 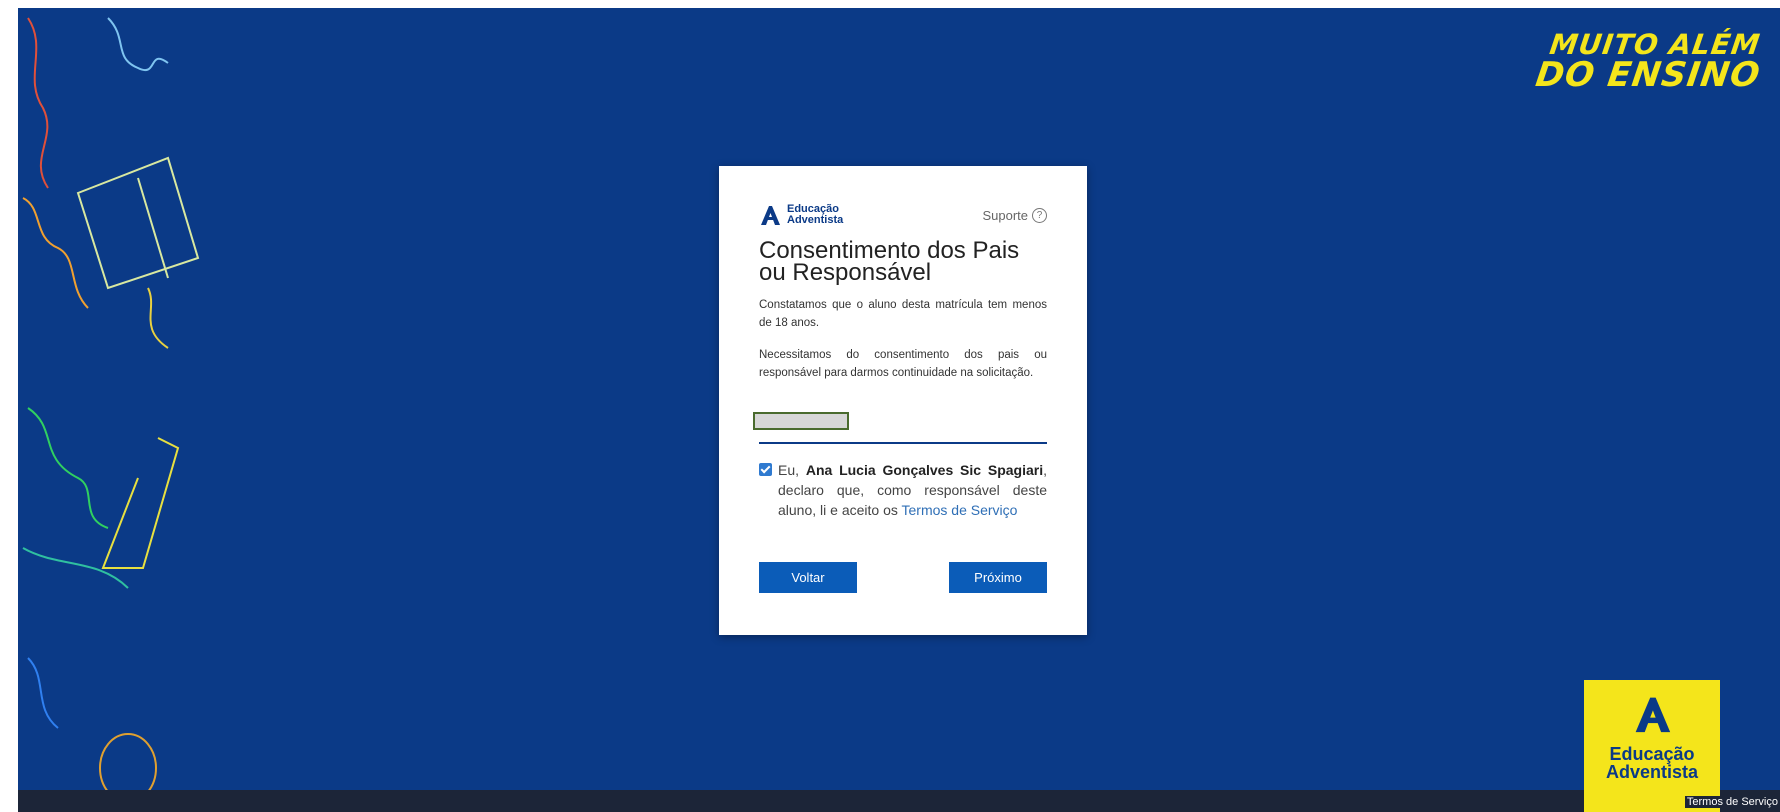 I want to click on back-button: Voltar, so click(x=808, y=577).